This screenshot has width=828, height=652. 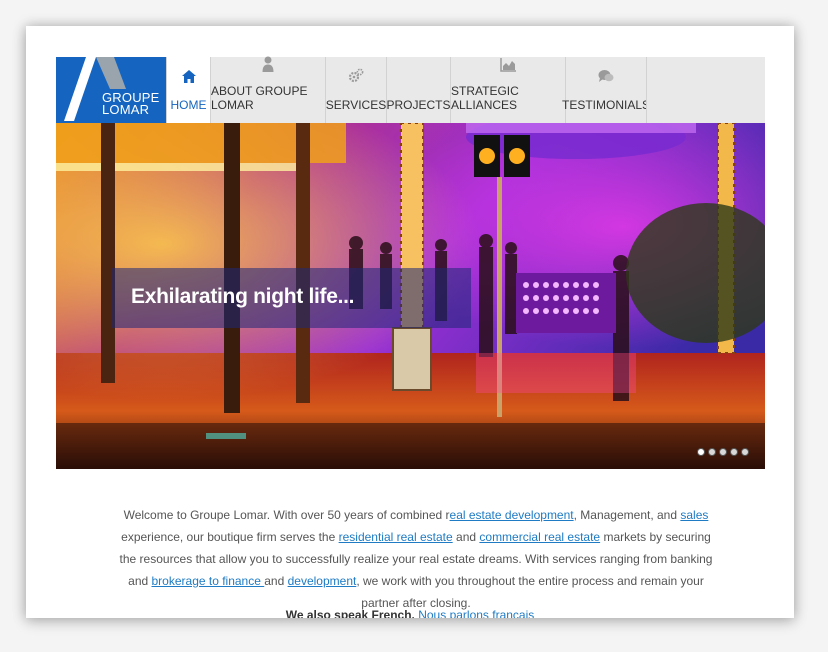 What do you see at coordinates (539, 537) in the screenshot?
I see `link-commercial-real-estate: commercial real estate` at bounding box center [539, 537].